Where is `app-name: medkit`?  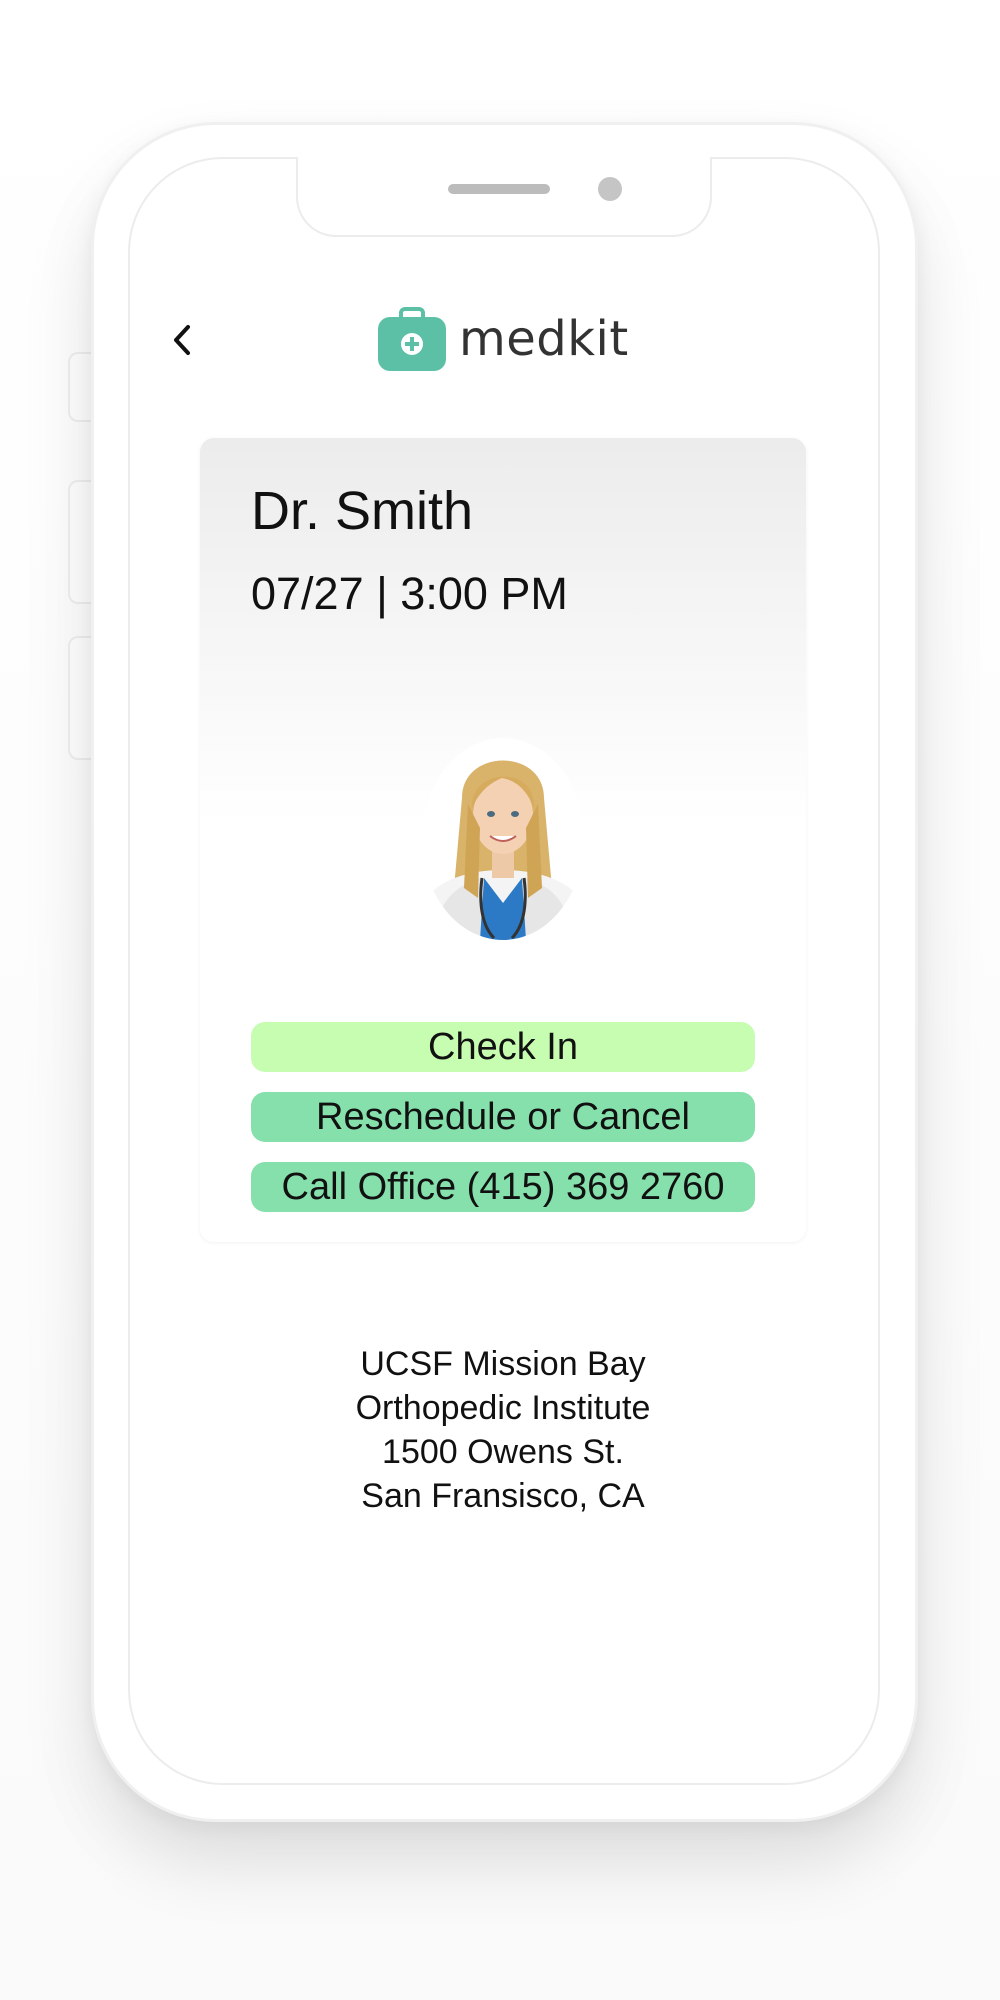 app-name: medkit is located at coordinates (544, 339).